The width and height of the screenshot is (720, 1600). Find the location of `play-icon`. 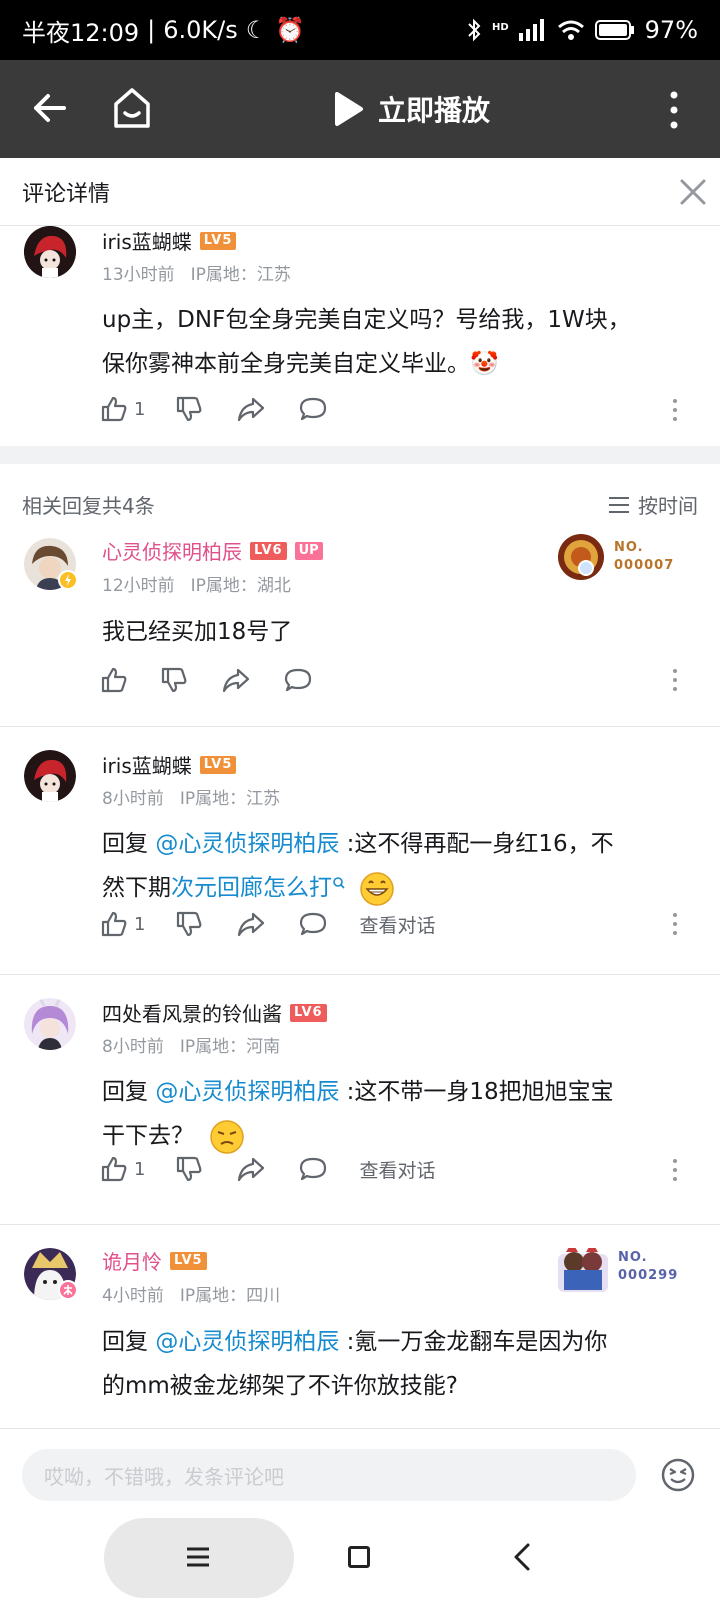

play-icon is located at coordinates (349, 109).